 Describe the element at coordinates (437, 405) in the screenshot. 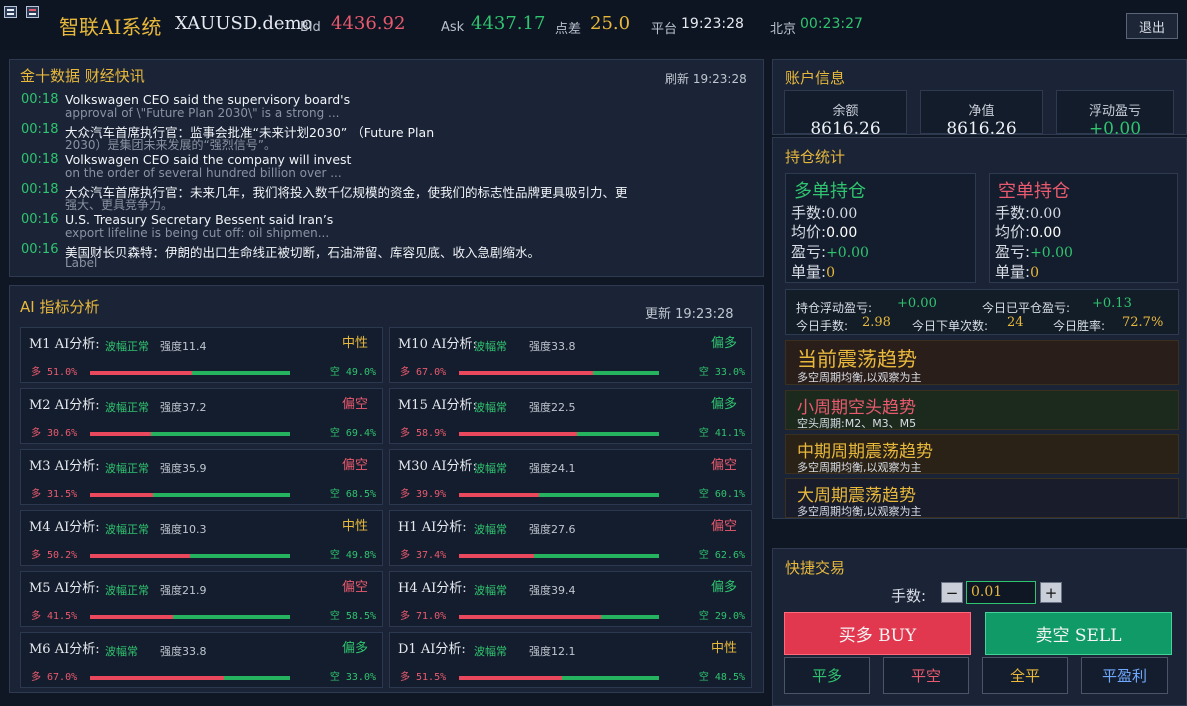

I see `ai-card-timeframe: M15 AI分析:` at that location.